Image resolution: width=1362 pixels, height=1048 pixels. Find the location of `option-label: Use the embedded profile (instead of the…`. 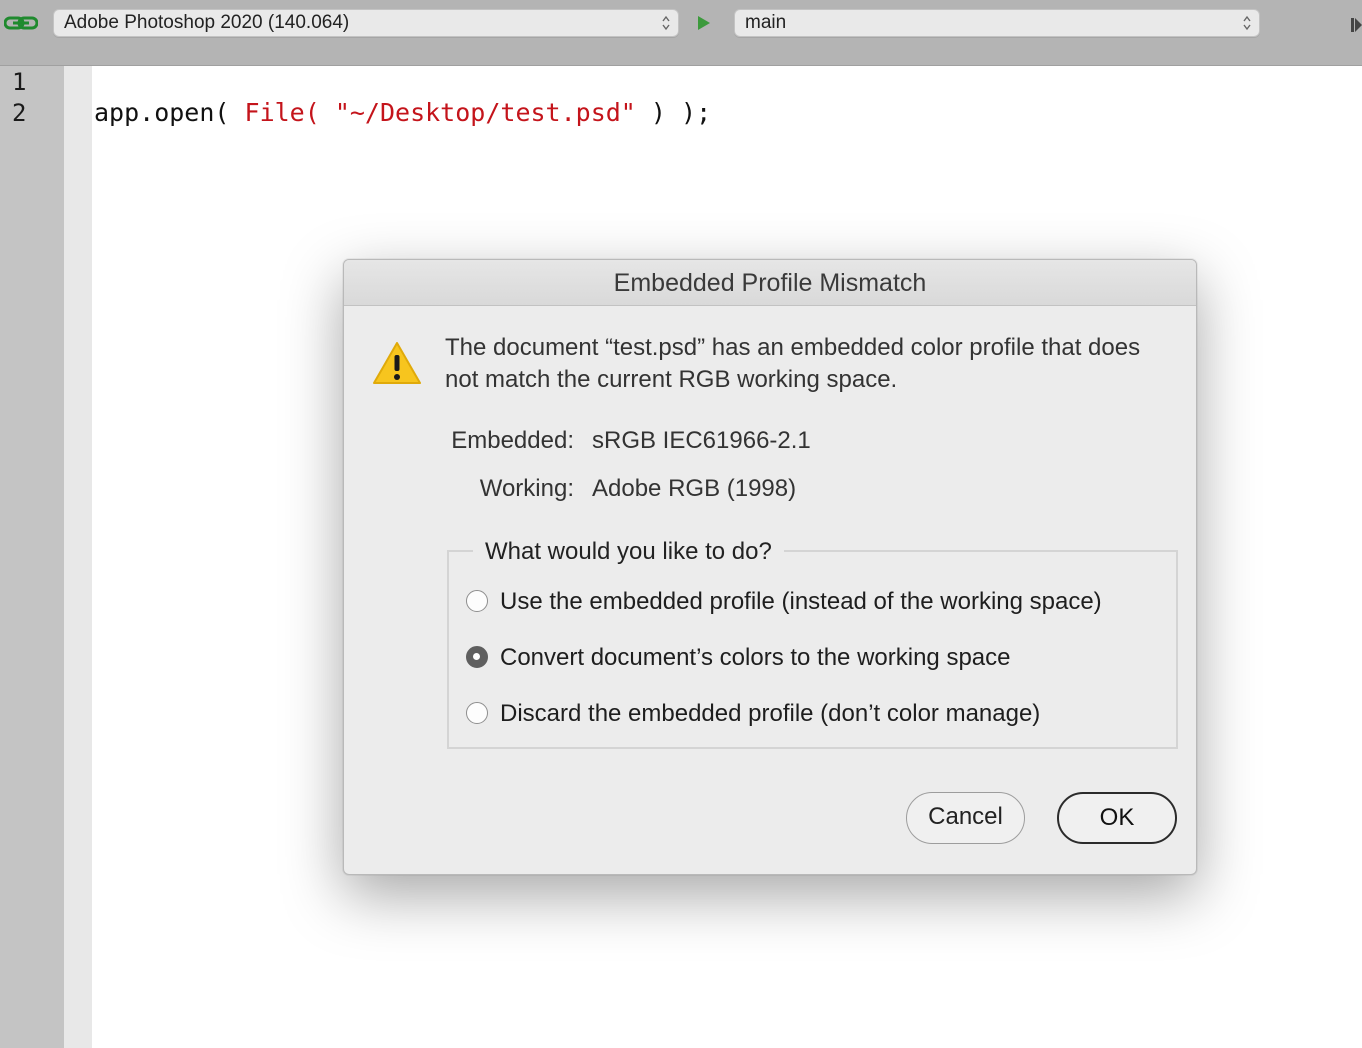

option-label: Use the embedded profile (instead of the… is located at coordinates (801, 601).